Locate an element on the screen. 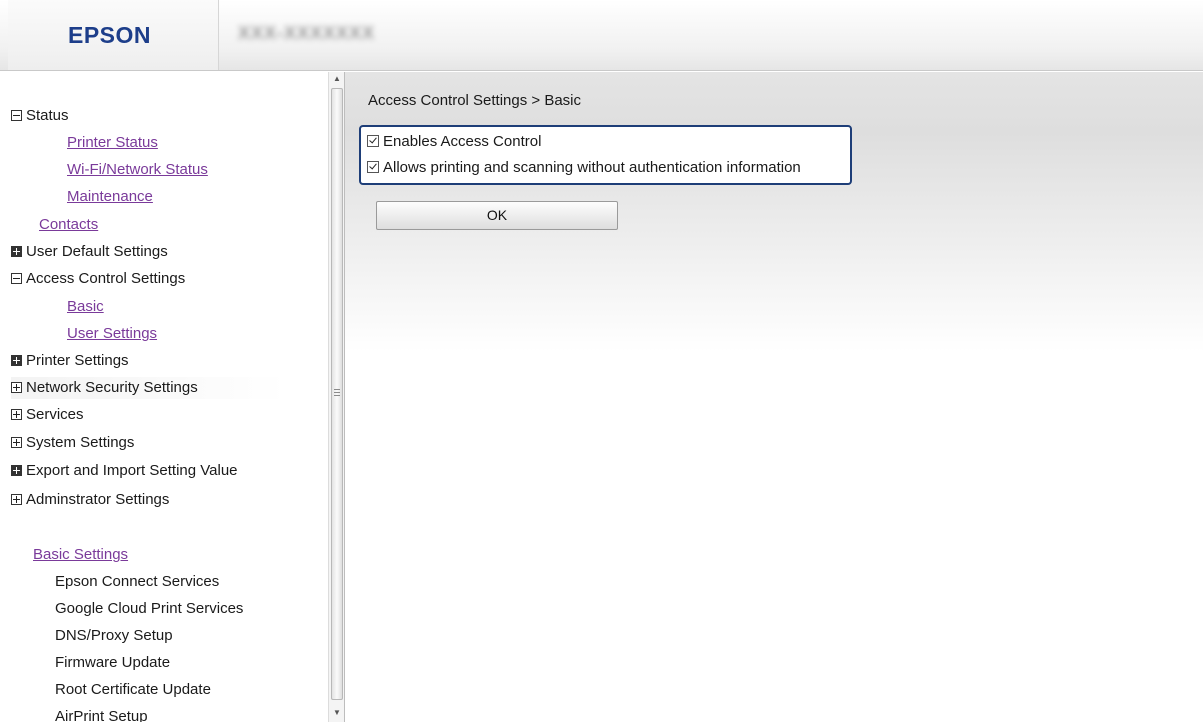  sidebar-item-google-cloud-print-services: Google Cloud Print Services is located at coordinates (149, 609).